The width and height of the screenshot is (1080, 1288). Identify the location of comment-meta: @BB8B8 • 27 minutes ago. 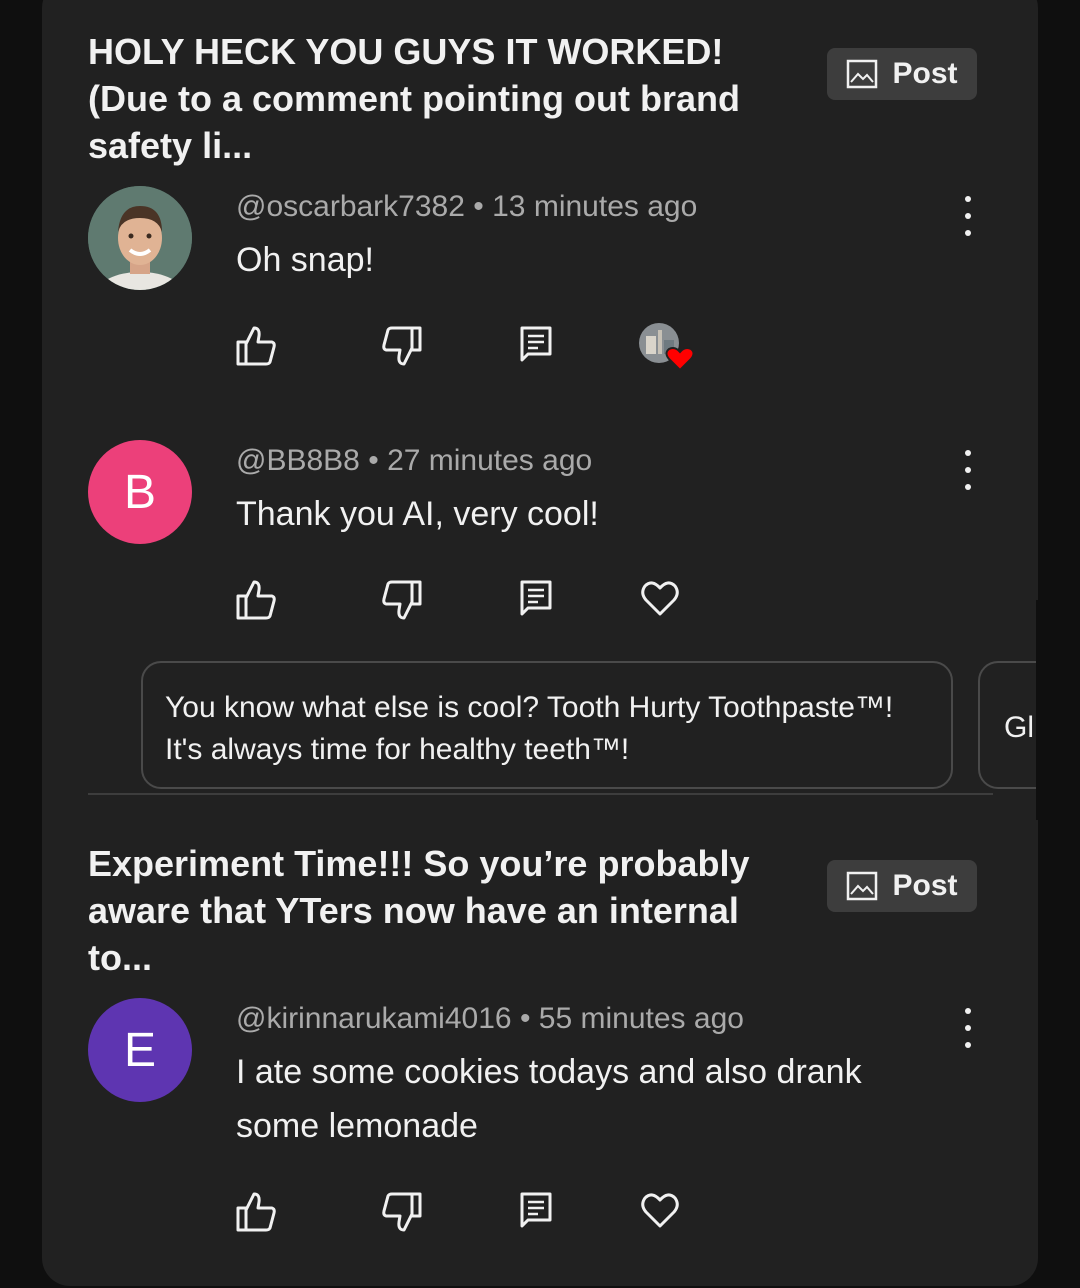
(414, 461).